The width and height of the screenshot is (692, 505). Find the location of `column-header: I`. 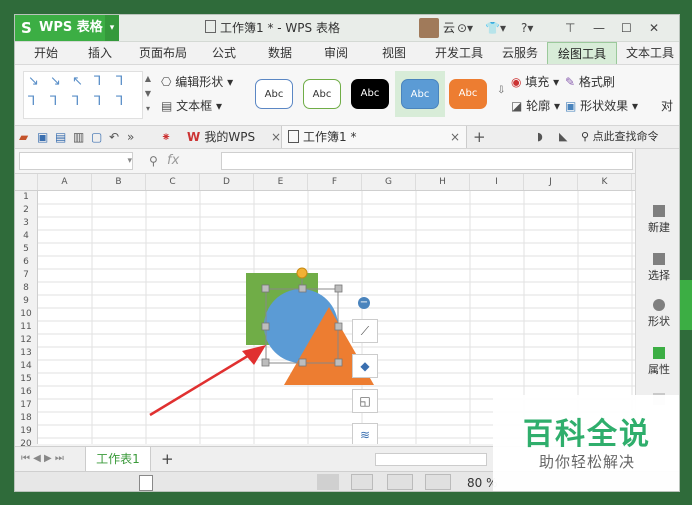

column-header: I is located at coordinates (497, 182).